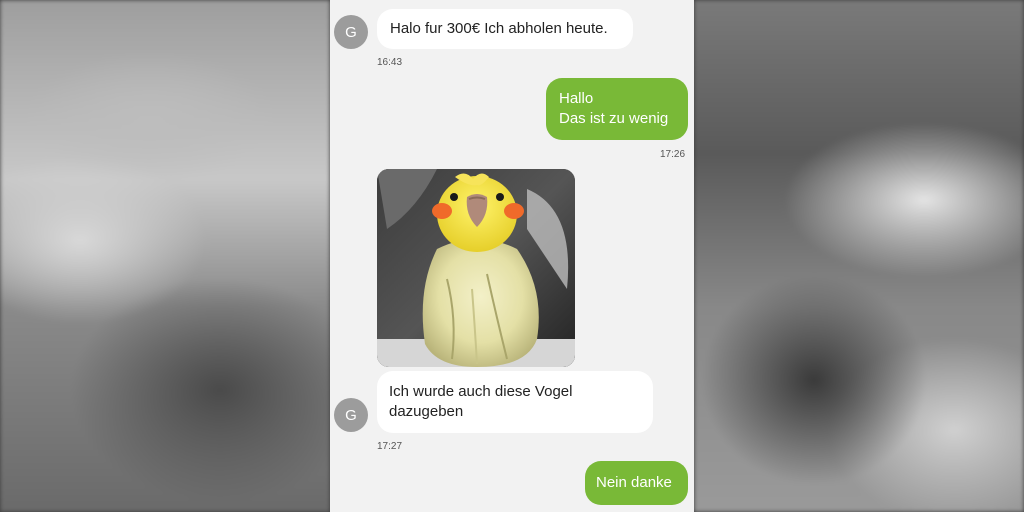 The width and height of the screenshot is (1024, 512). Describe the element at coordinates (505, 29) in the screenshot. I see `incoming-message: Halo fur 300€ Ich abholen heute.` at that location.